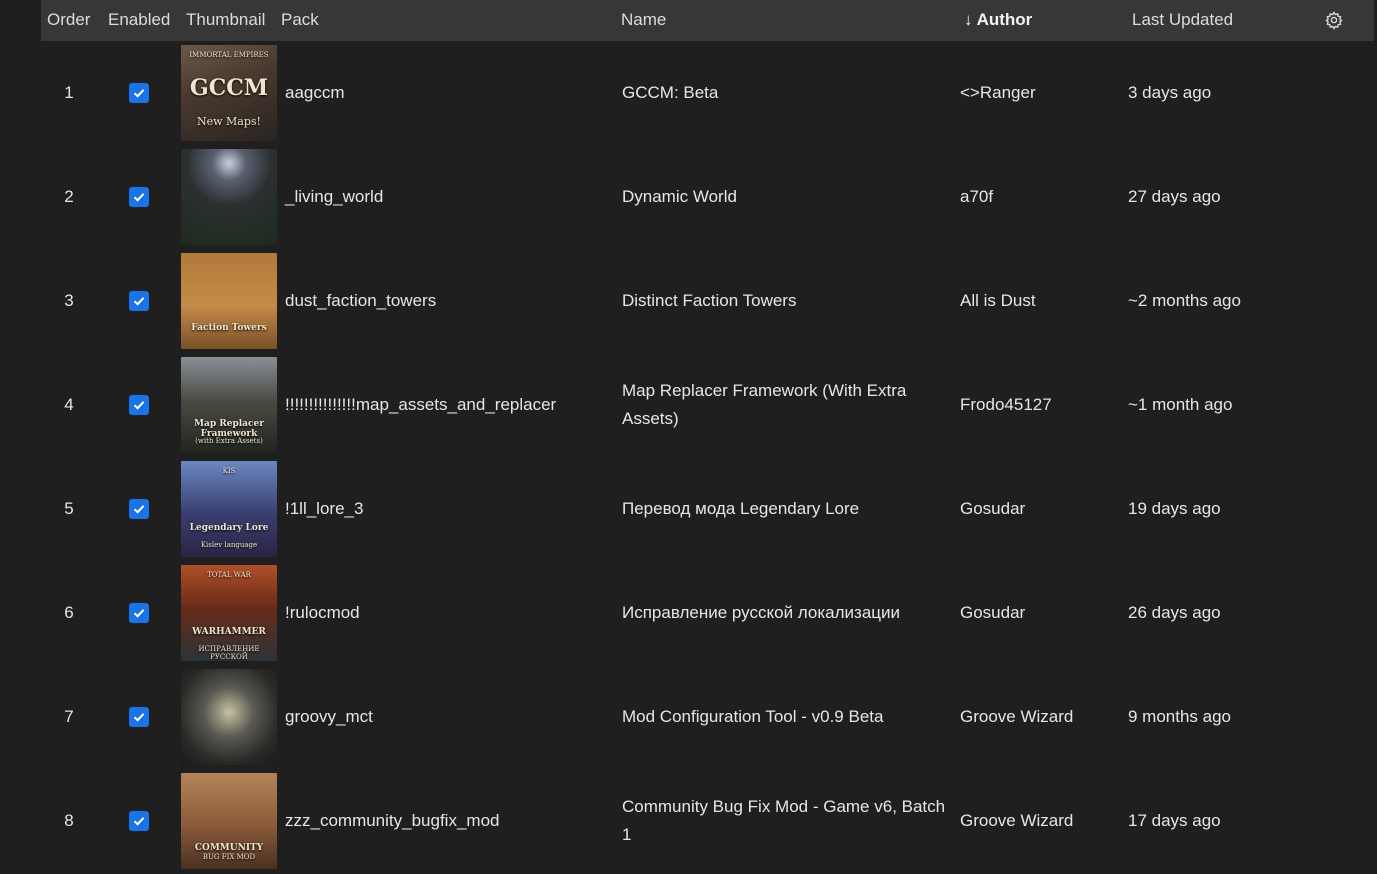 Image resolution: width=1377 pixels, height=874 pixels. I want to click on column-header-thumbnail: Thumbnail, so click(225, 20).